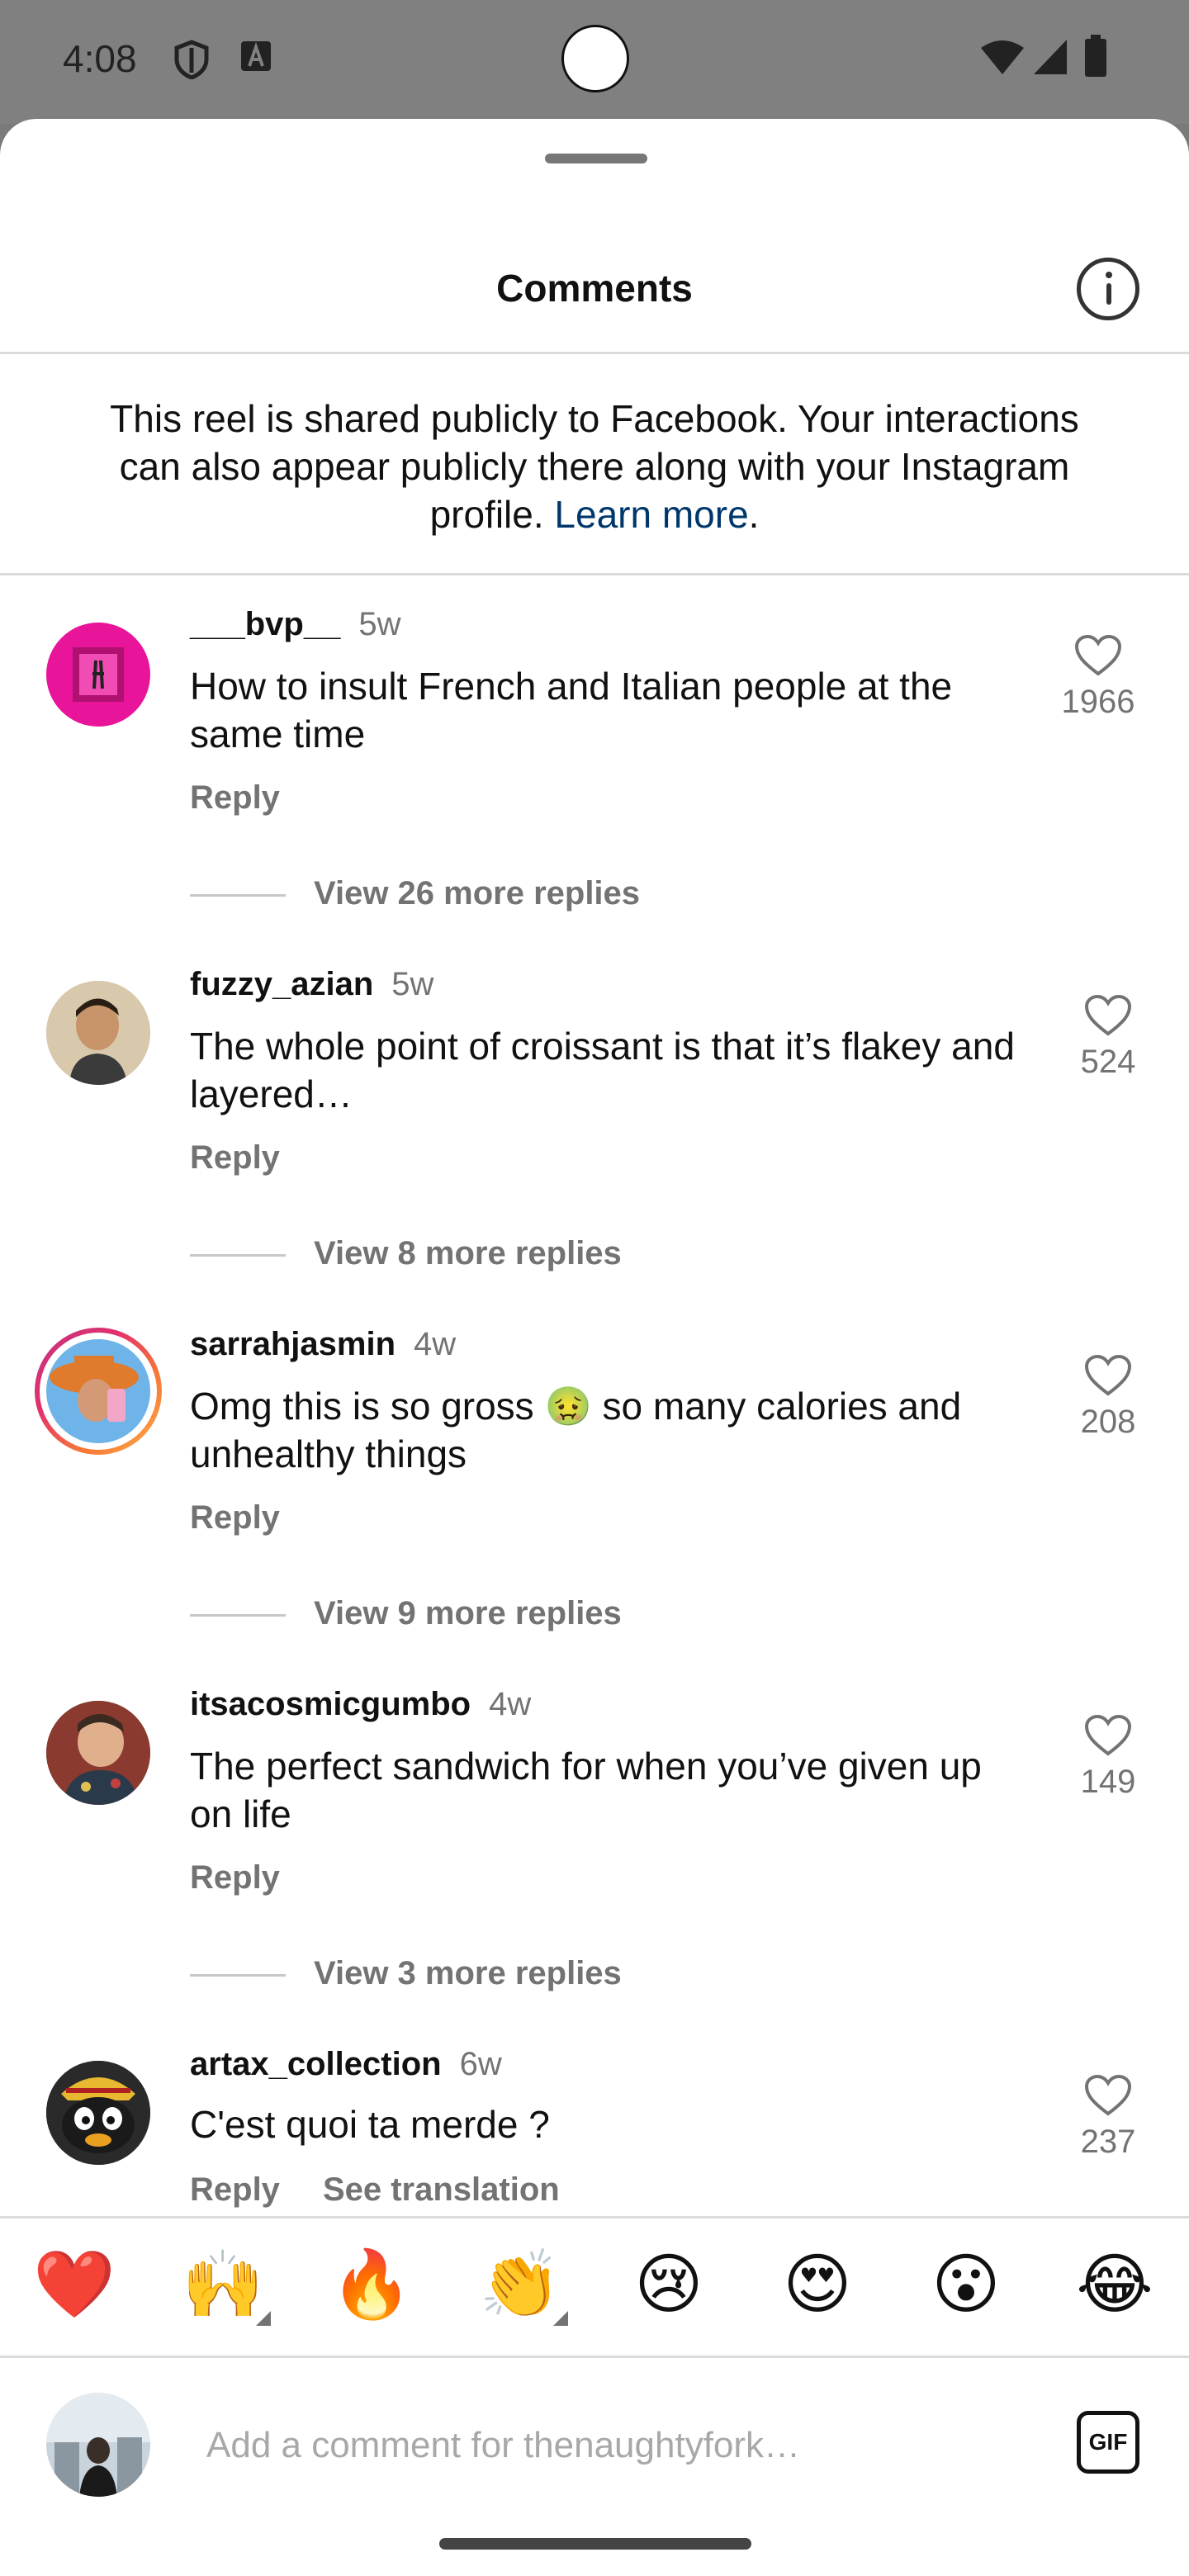 The width and height of the screenshot is (1189, 2576). Describe the element at coordinates (468, 1973) in the screenshot. I see `view-replies-label: View 3 more replies` at that location.